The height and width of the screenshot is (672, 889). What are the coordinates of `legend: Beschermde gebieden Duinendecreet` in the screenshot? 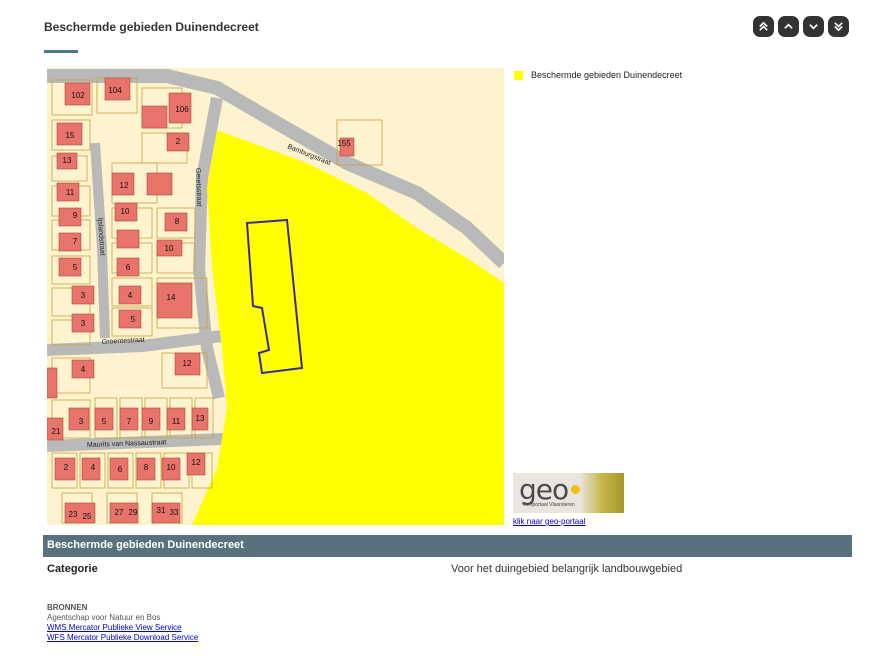 It's located at (598, 75).